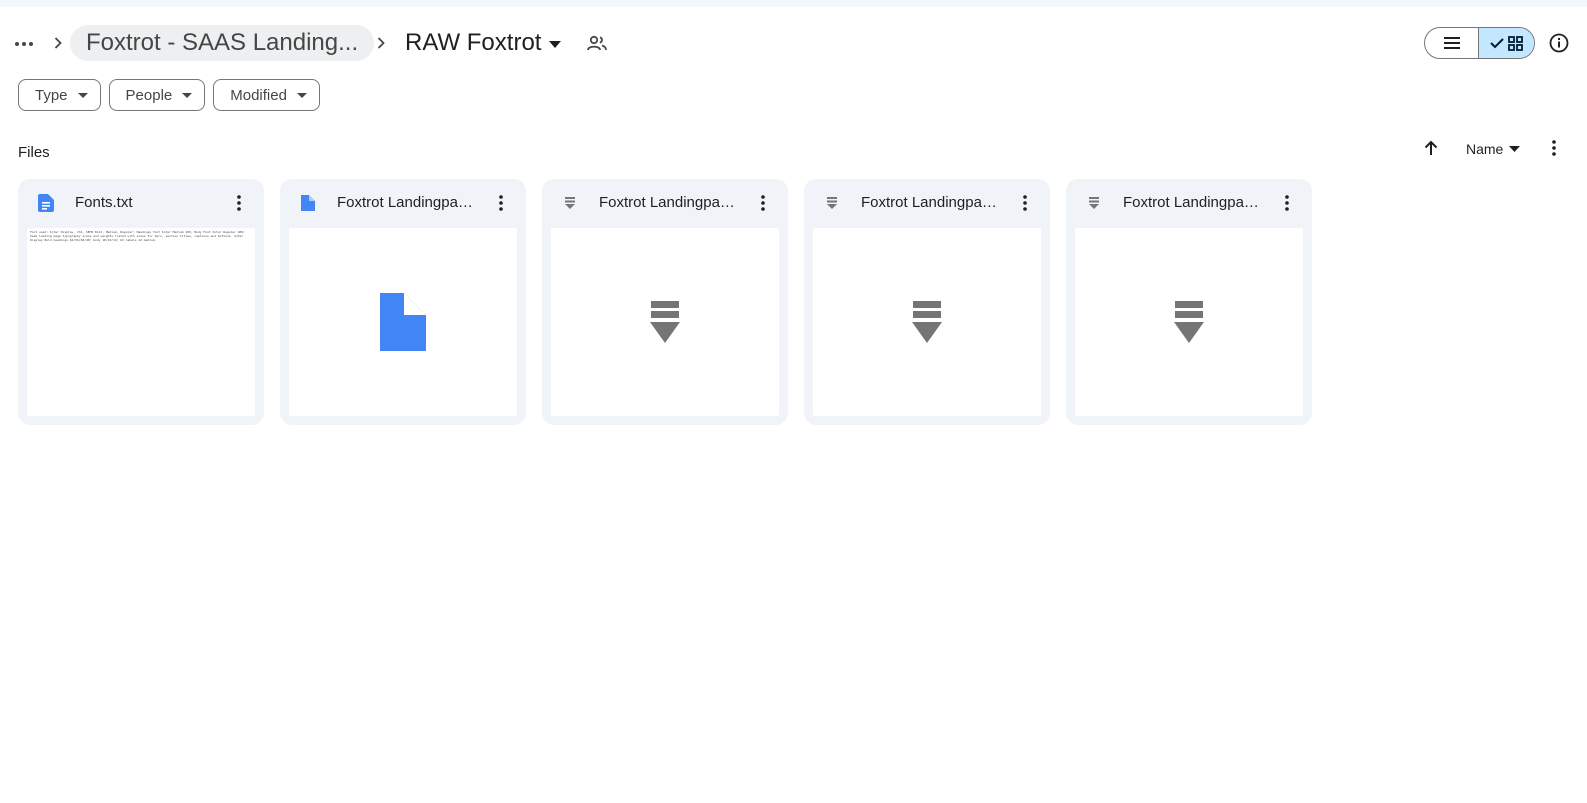 This screenshot has width=1587, height=803. Describe the element at coordinates (1515, 43) in the screenshot. I see `grid-view-icon` at that location.